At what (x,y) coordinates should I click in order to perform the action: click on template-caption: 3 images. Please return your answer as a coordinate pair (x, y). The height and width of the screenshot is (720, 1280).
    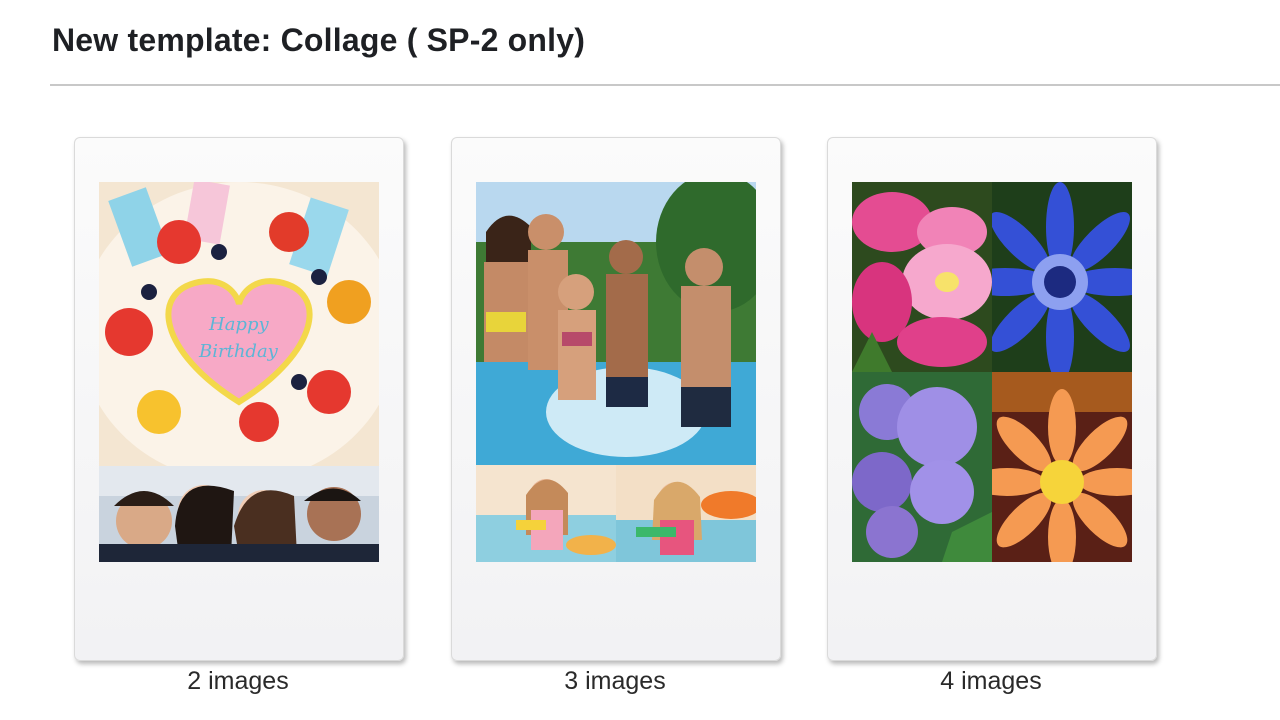
    Looking at the image, I should click on (615, 681).